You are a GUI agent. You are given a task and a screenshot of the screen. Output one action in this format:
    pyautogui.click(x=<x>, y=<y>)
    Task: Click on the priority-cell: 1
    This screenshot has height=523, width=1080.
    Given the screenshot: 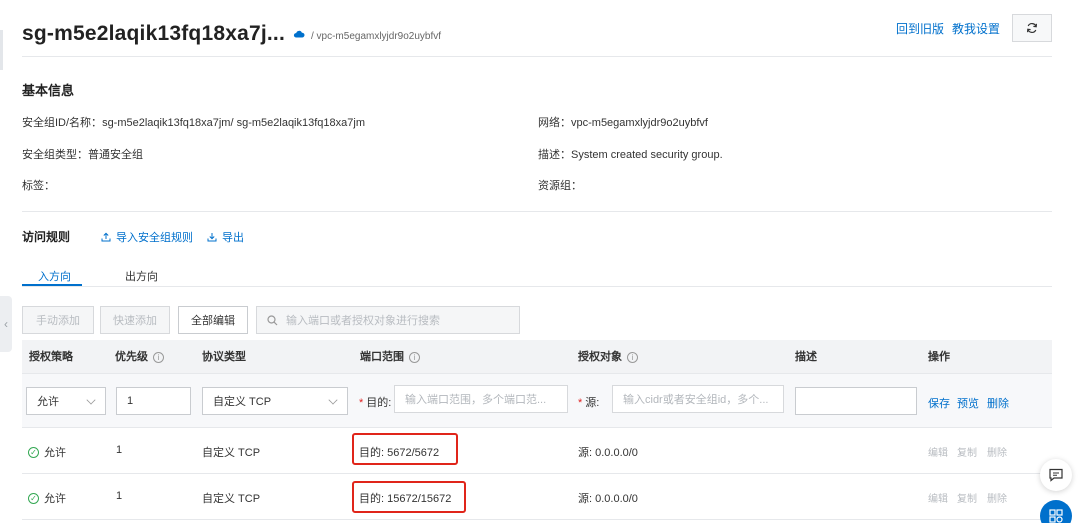 What is the action you would take?
    pyautogui.click(x=119, y=496)
    